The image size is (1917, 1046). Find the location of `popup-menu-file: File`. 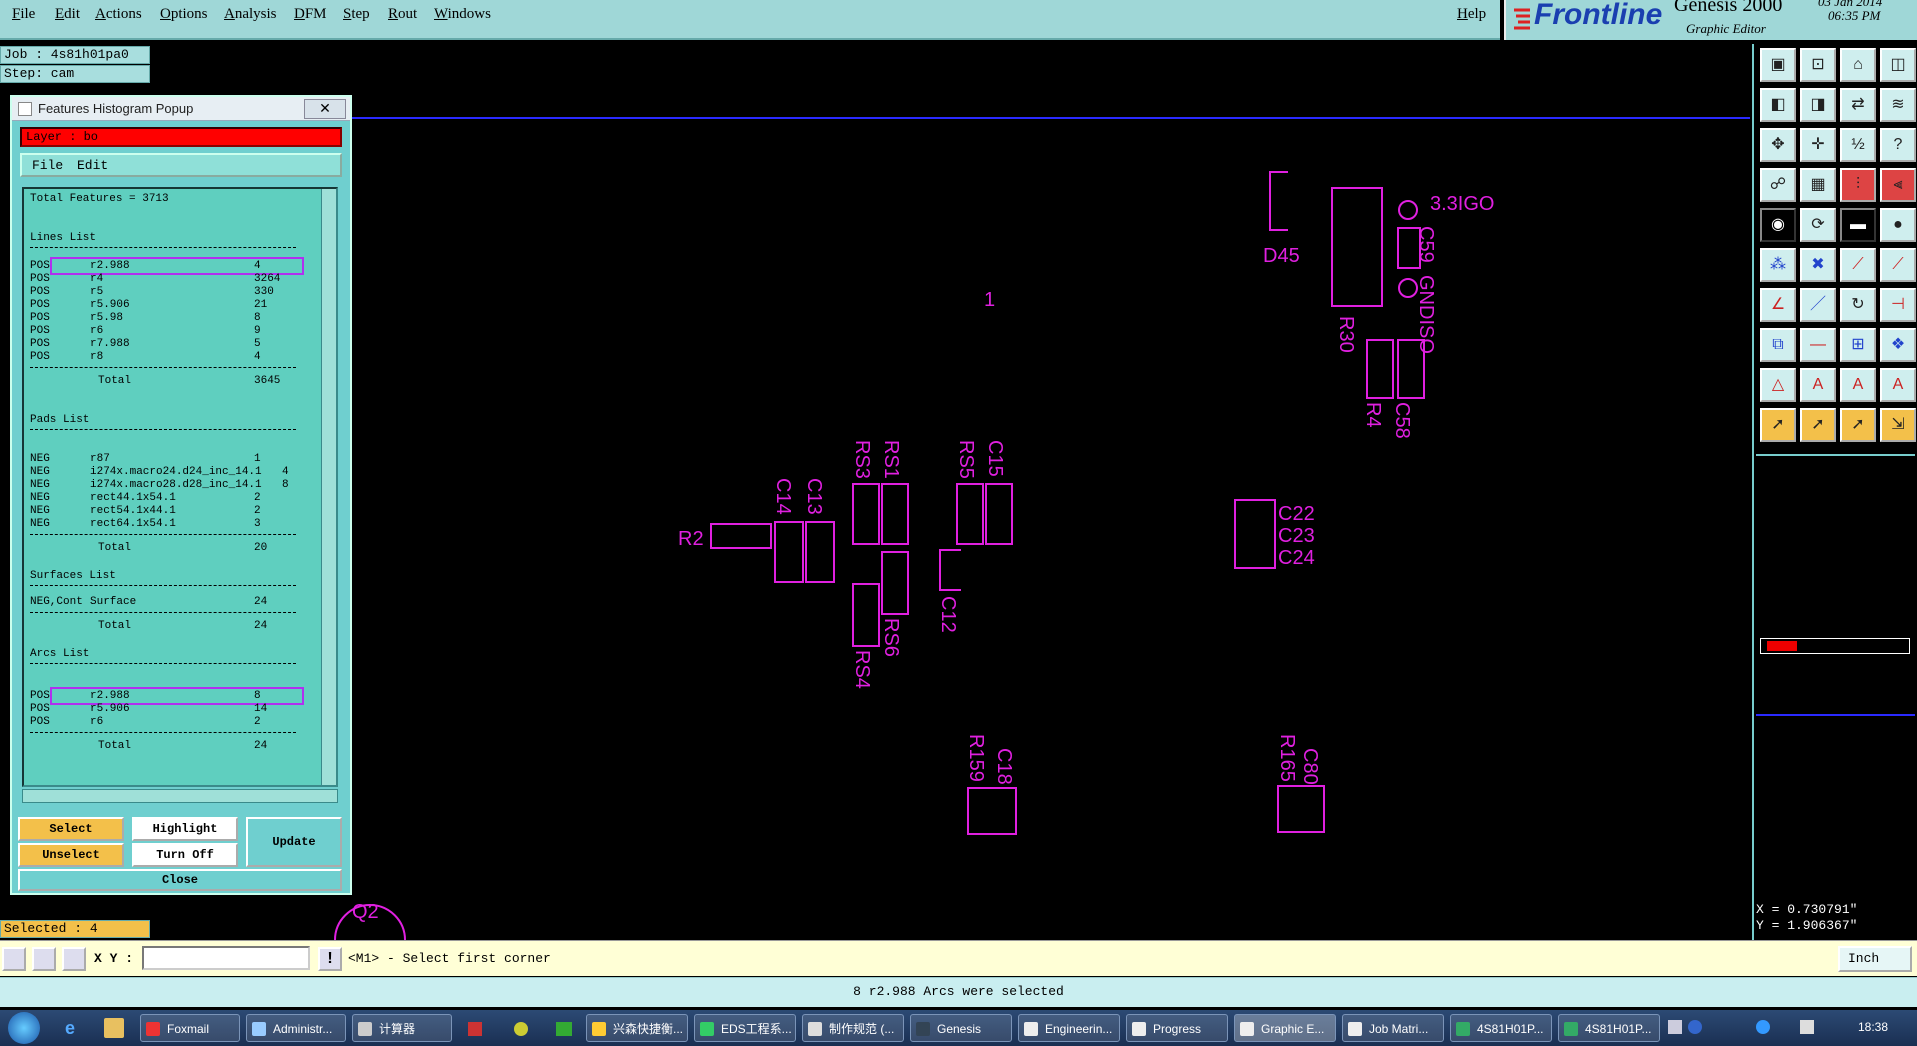

popup-menu-file: File is located at coordinates (47, 165).